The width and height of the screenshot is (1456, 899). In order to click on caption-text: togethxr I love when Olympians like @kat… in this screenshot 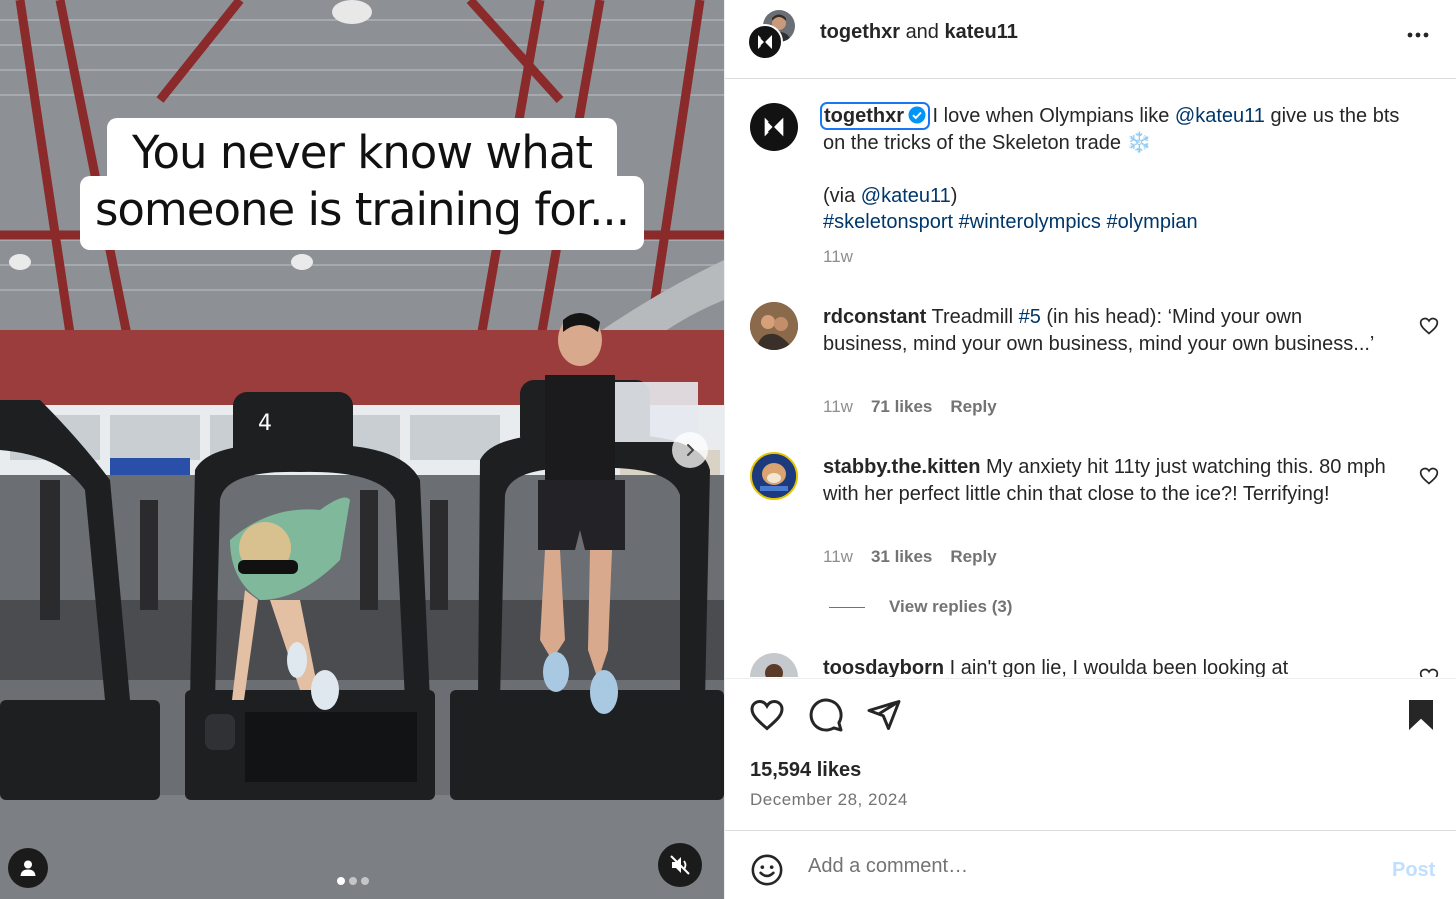, I will do `click(1111, 169)`.